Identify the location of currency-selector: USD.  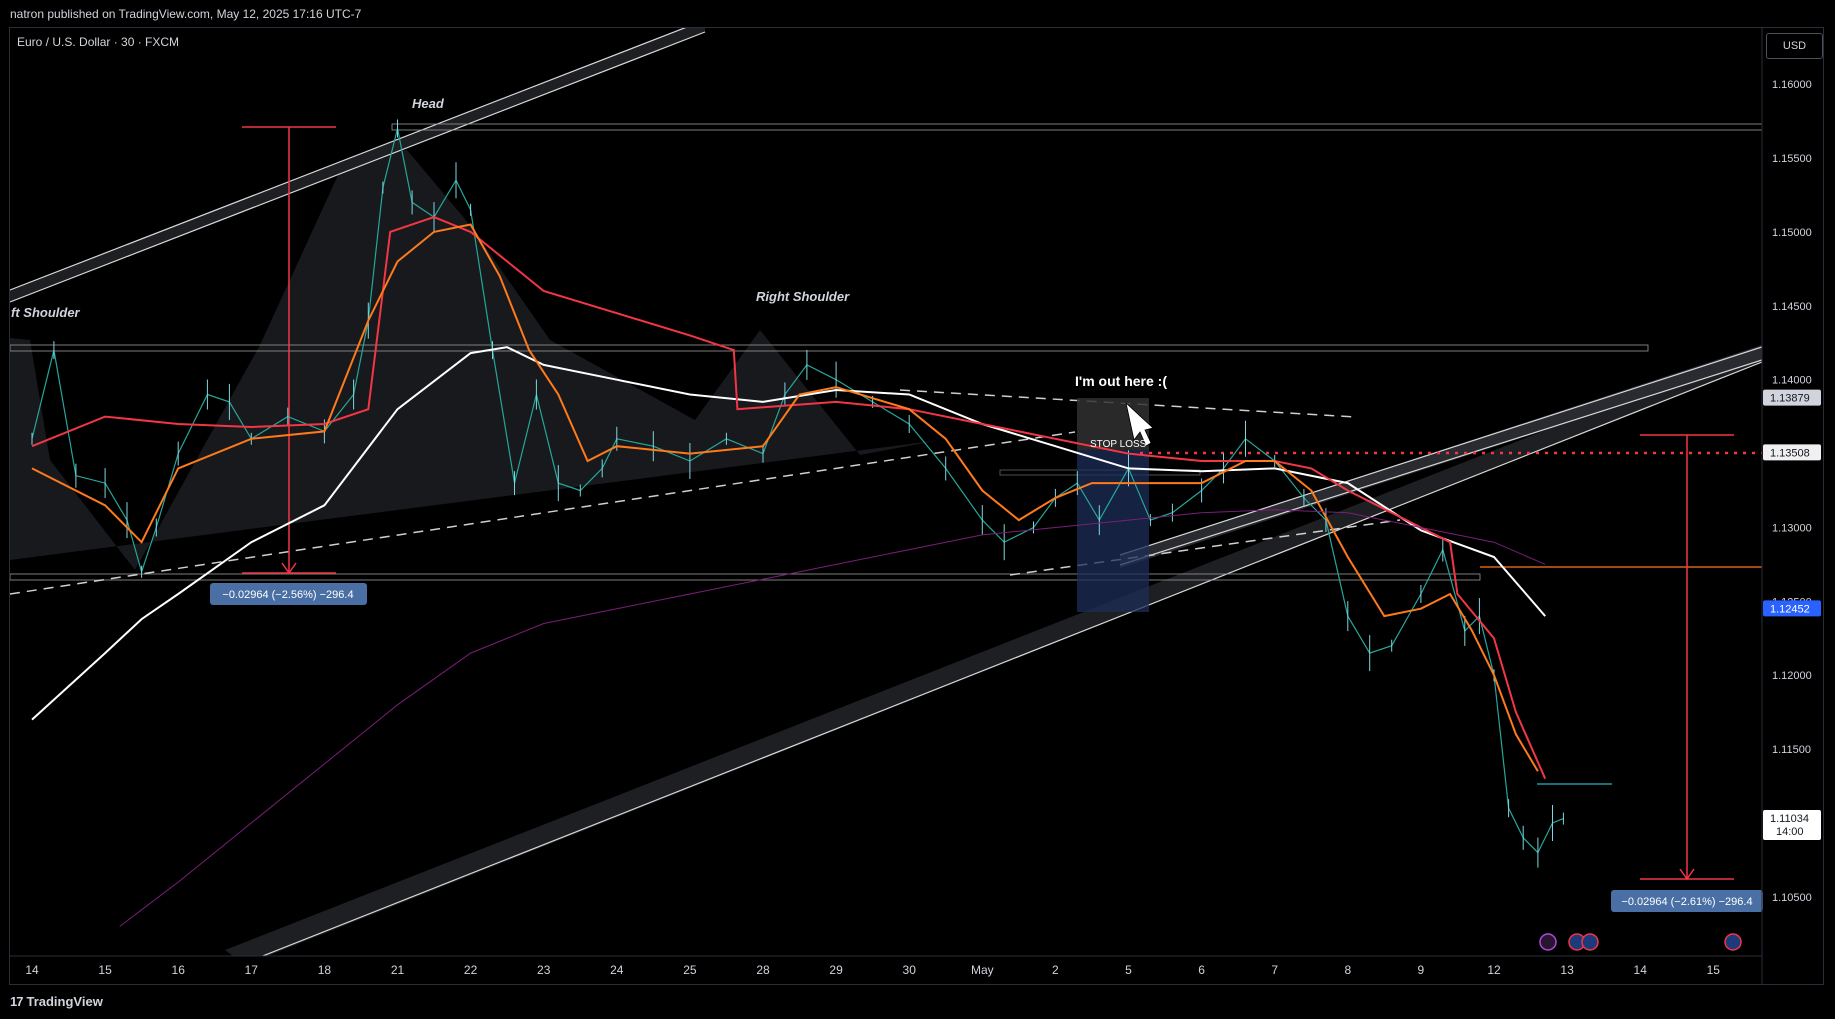
(1794, 46).